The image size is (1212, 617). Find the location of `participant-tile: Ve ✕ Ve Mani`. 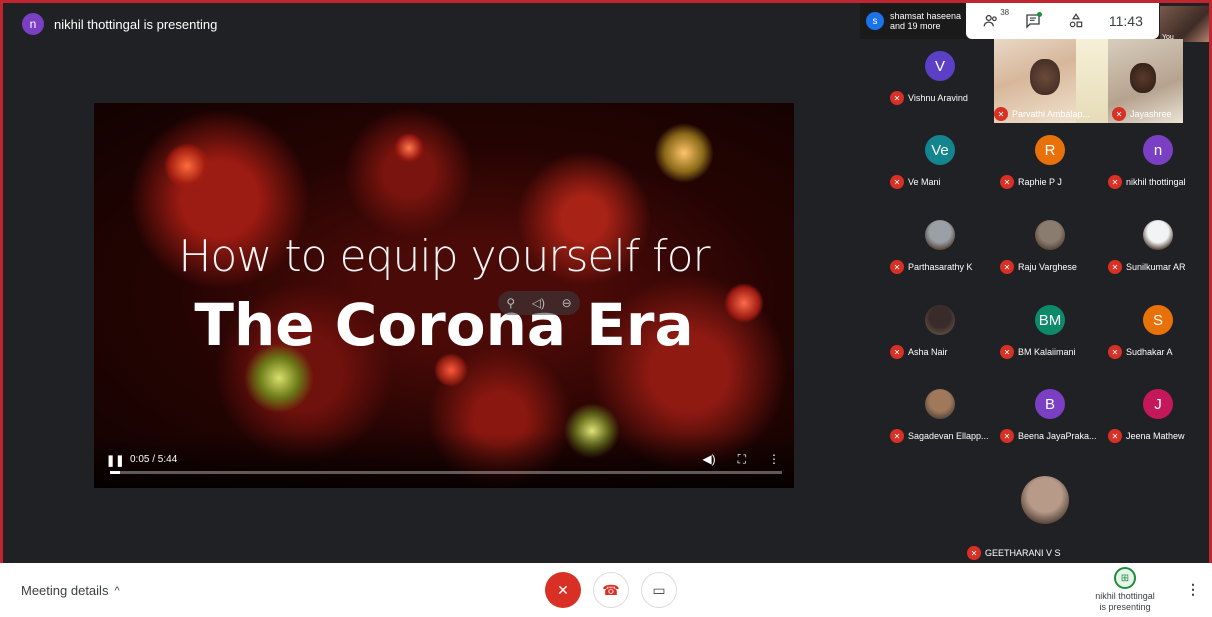

participant-tile: Ve ✕ Ve Mani is located at coordinates (940, 165).